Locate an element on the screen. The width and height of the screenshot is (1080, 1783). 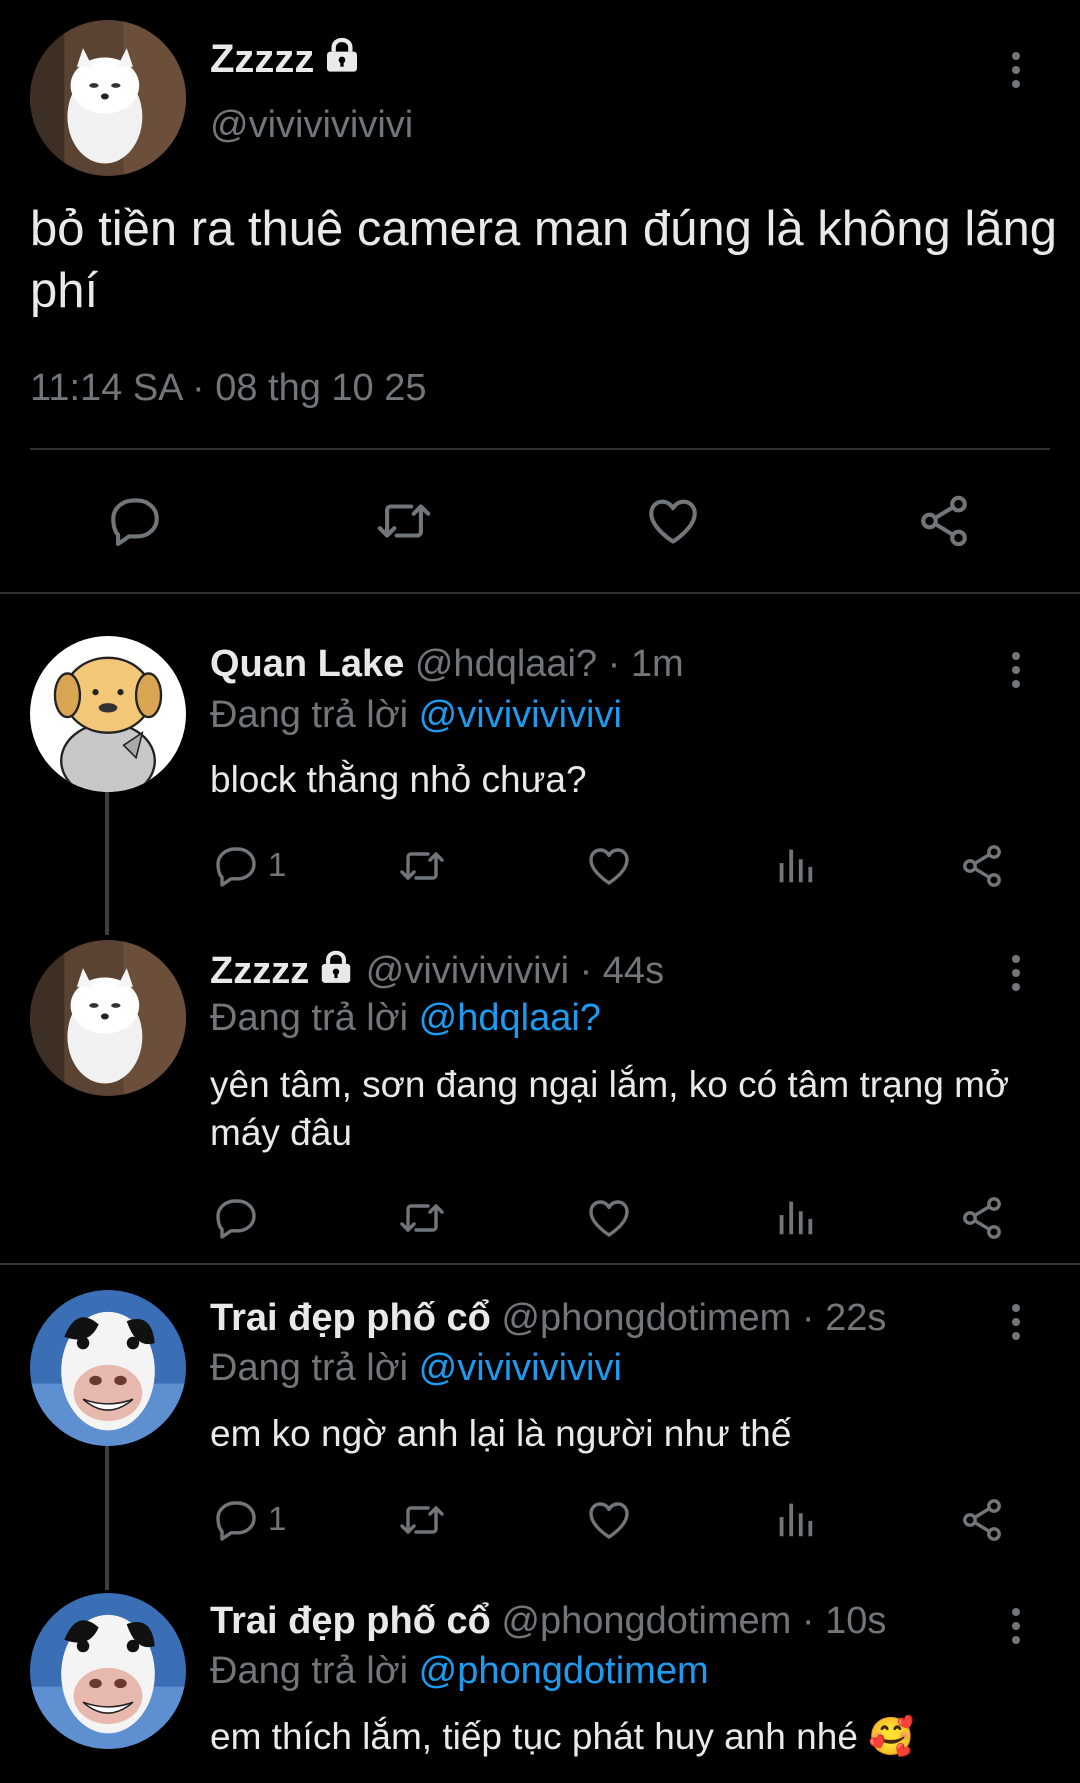
reply-handle: @hdqlaai? is located at coordinates (506, 664).